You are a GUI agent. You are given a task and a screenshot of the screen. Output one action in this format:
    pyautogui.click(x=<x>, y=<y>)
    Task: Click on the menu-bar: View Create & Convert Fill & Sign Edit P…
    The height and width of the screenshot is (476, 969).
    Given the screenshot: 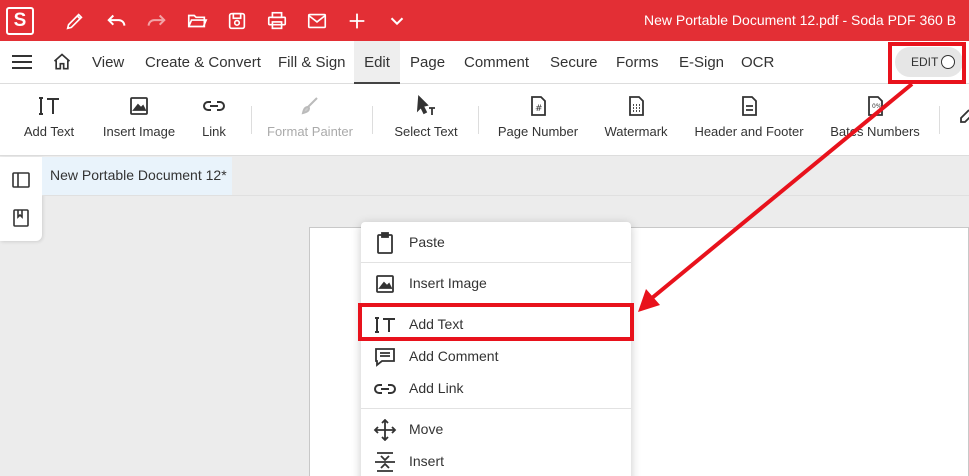 What is the action you would take?
    pyautogui.click(x=484, y=62)
    